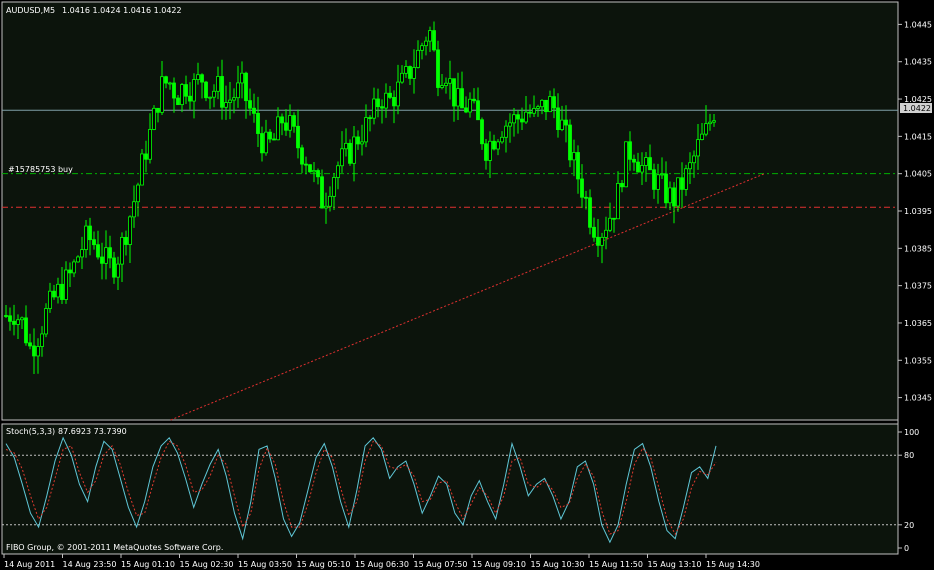  I want to click on price-tick-label: 1.0405, so click(918, 174).